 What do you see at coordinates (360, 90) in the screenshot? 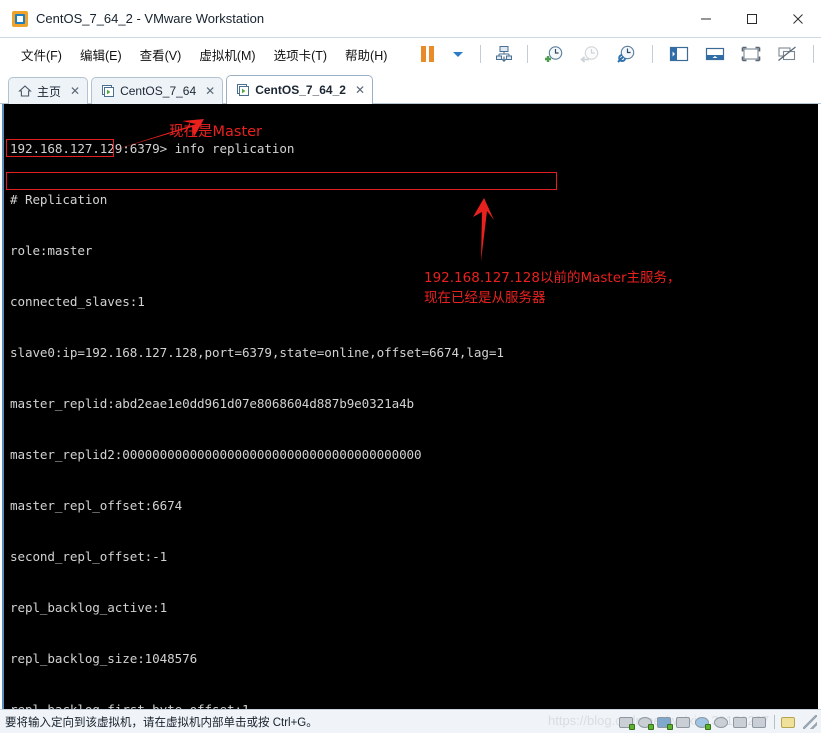
I see `tab-centos-7-64-2-close-icon: ✕` at bounding box center [360, 90].